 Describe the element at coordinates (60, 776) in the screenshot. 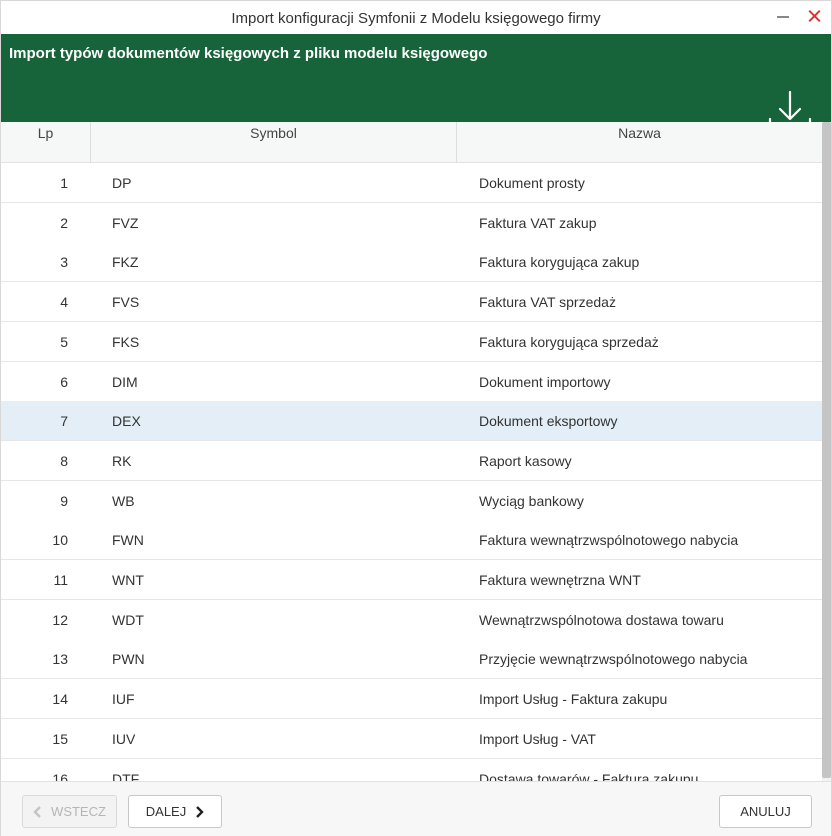

I see `cell-lp: 16` at that location.